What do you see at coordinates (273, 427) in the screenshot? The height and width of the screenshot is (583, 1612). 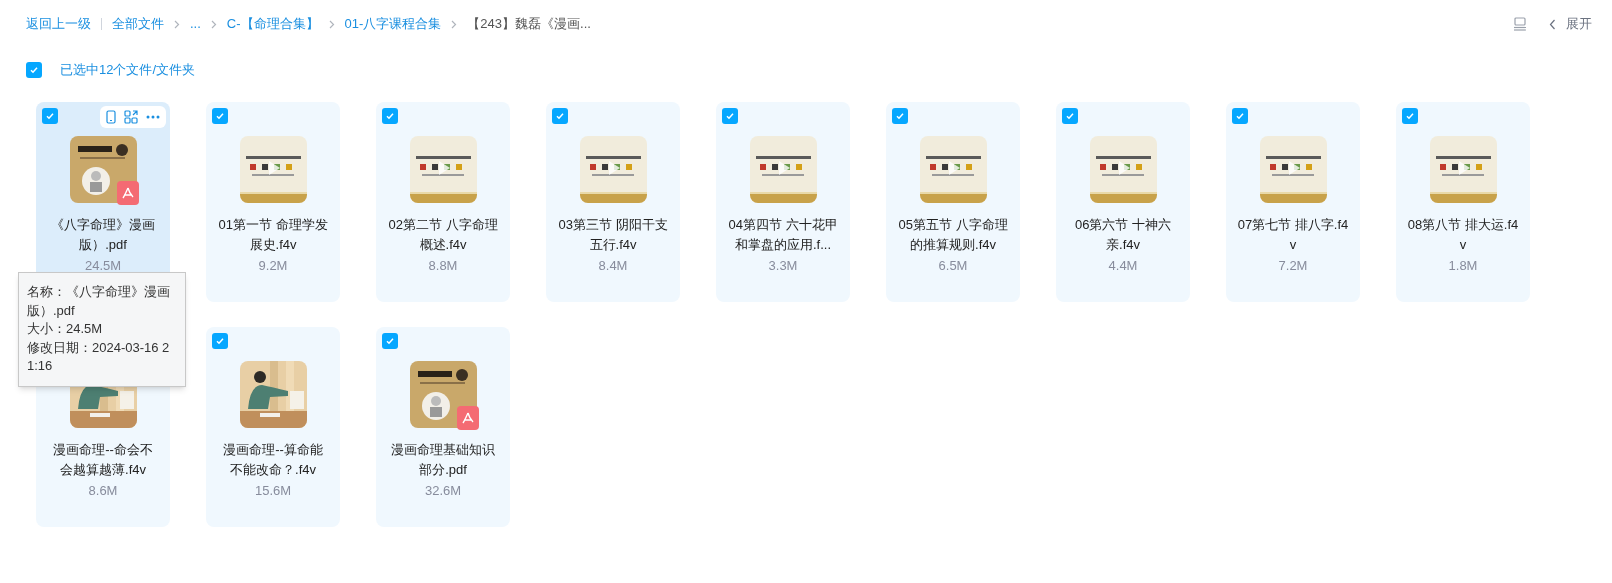 I see `file-card: 漫画命理--算命能不能改命？.f4v 15.6M` at bounding box center [273, 427].